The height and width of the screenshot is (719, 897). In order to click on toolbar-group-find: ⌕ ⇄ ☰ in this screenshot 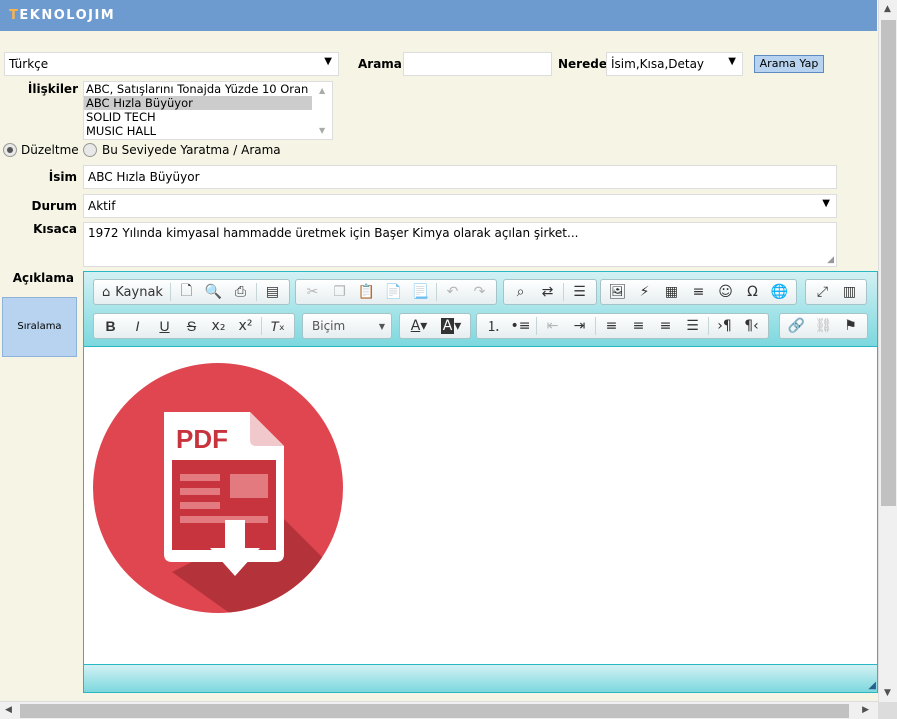, I will do `click(550, 292)`.